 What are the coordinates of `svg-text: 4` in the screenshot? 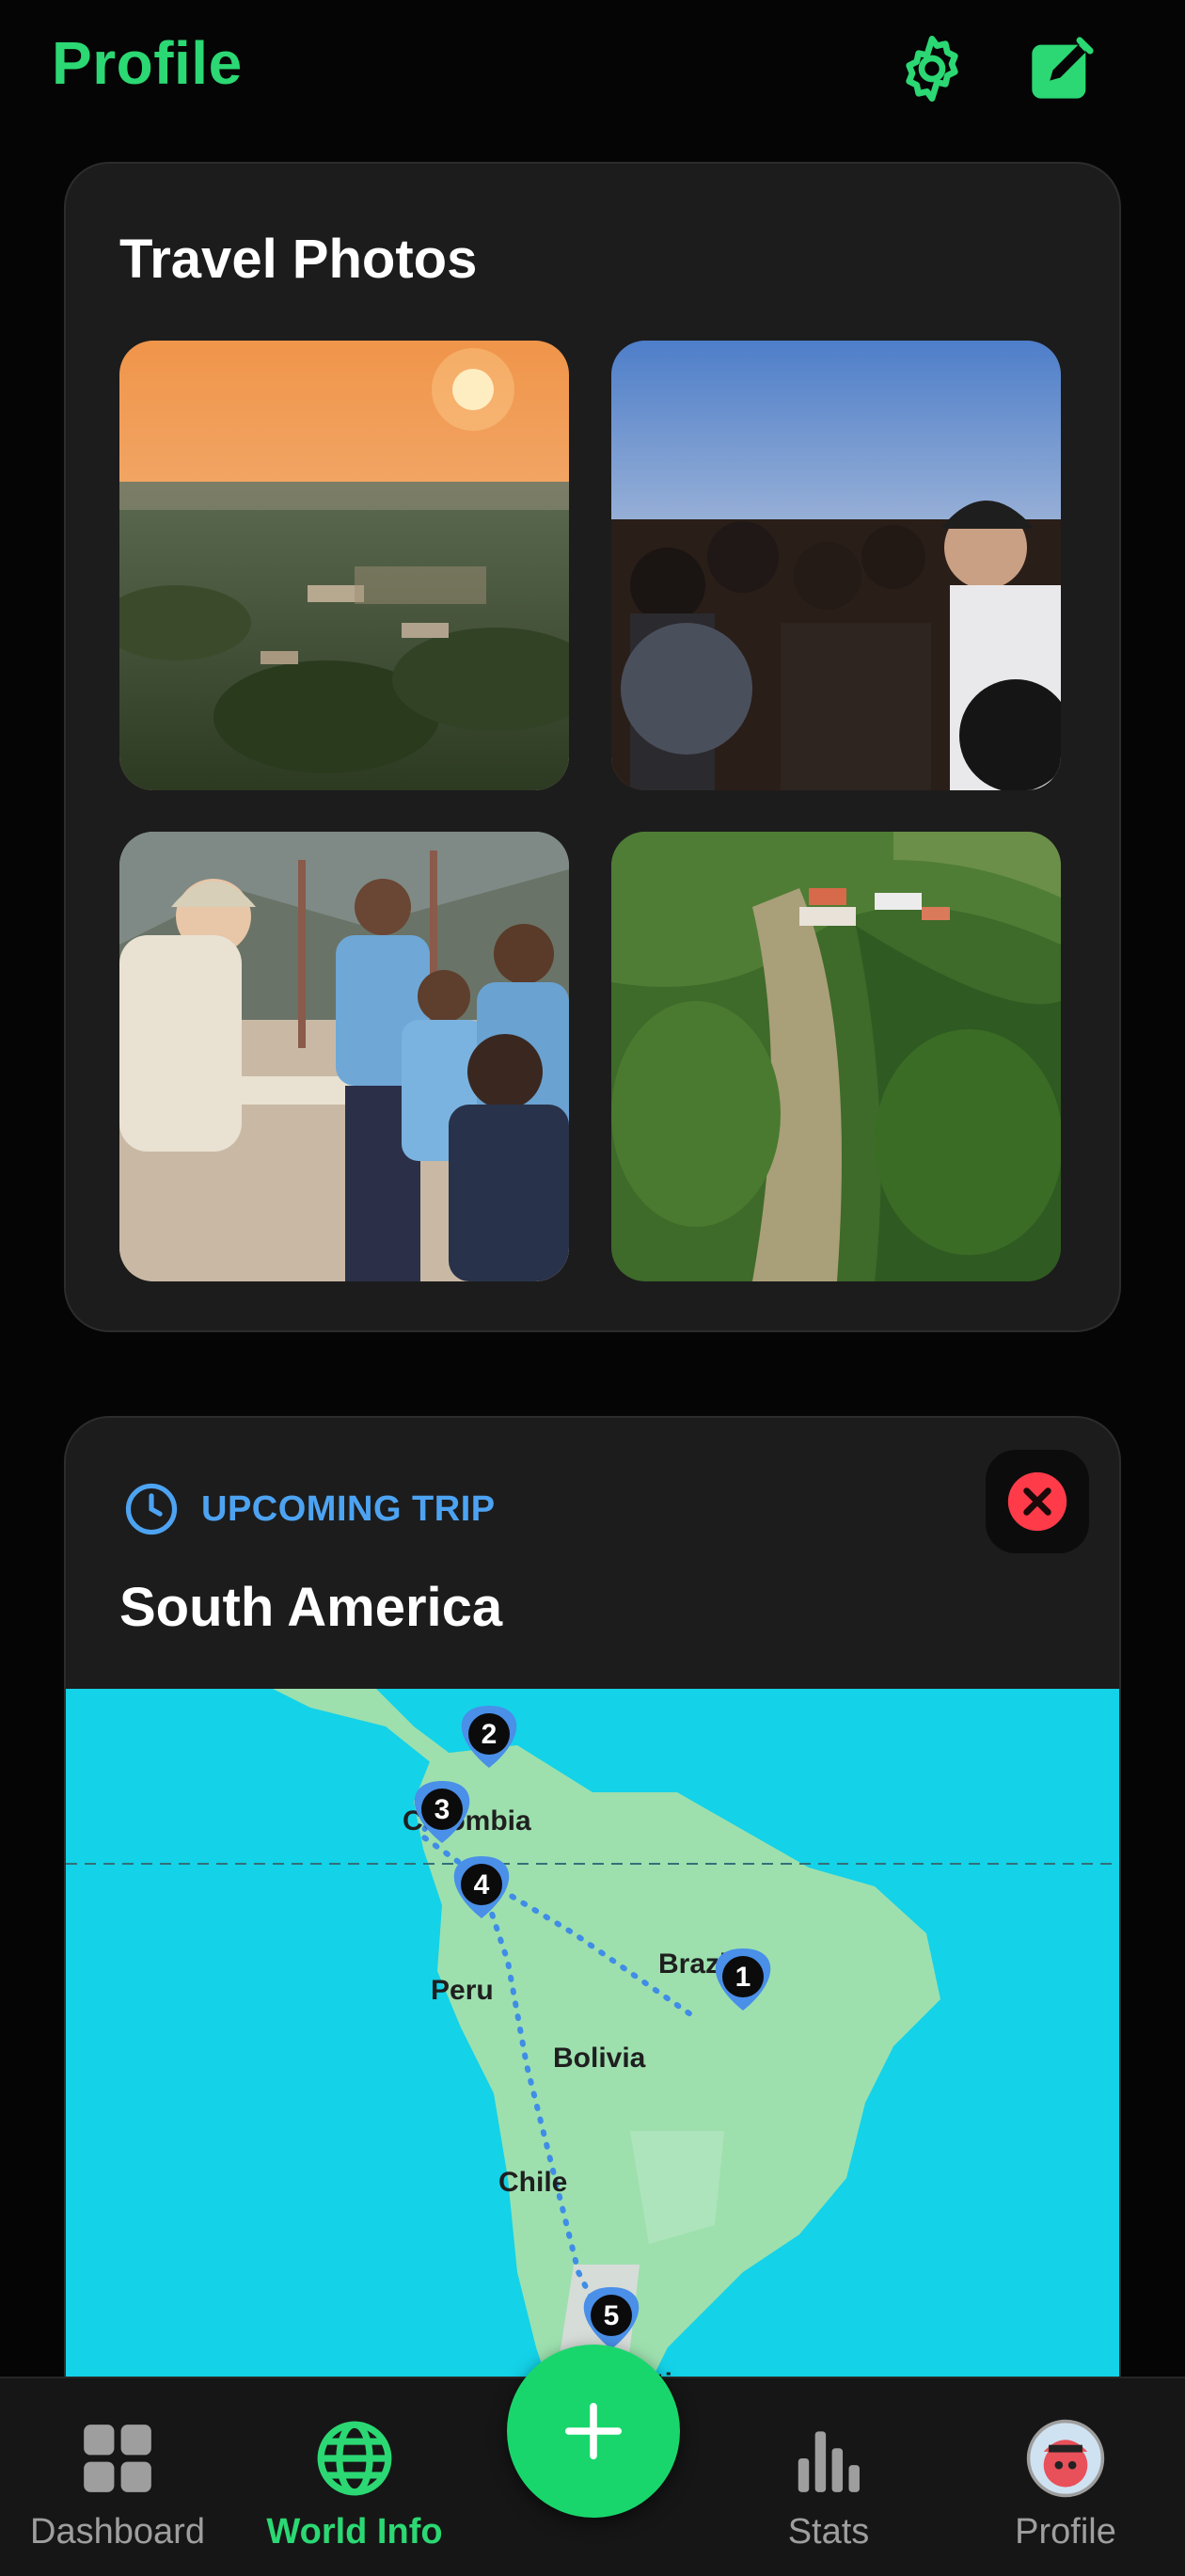 It's located at (482, 1884).